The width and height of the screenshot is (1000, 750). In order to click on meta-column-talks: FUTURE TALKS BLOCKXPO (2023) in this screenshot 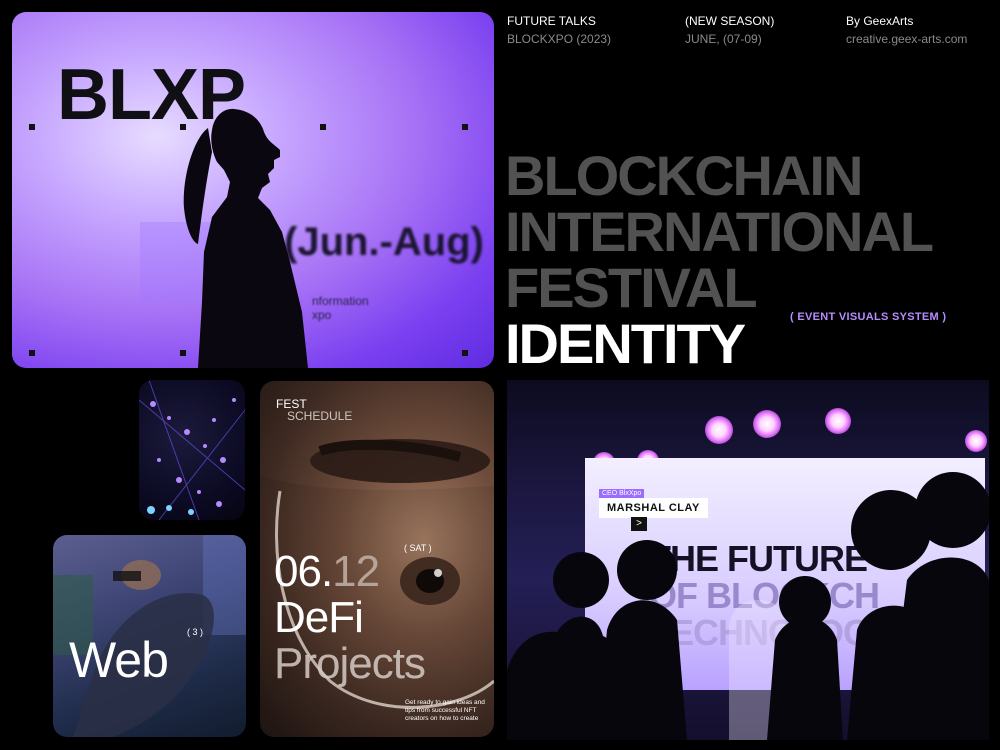, I will do `click(559, 30)`.